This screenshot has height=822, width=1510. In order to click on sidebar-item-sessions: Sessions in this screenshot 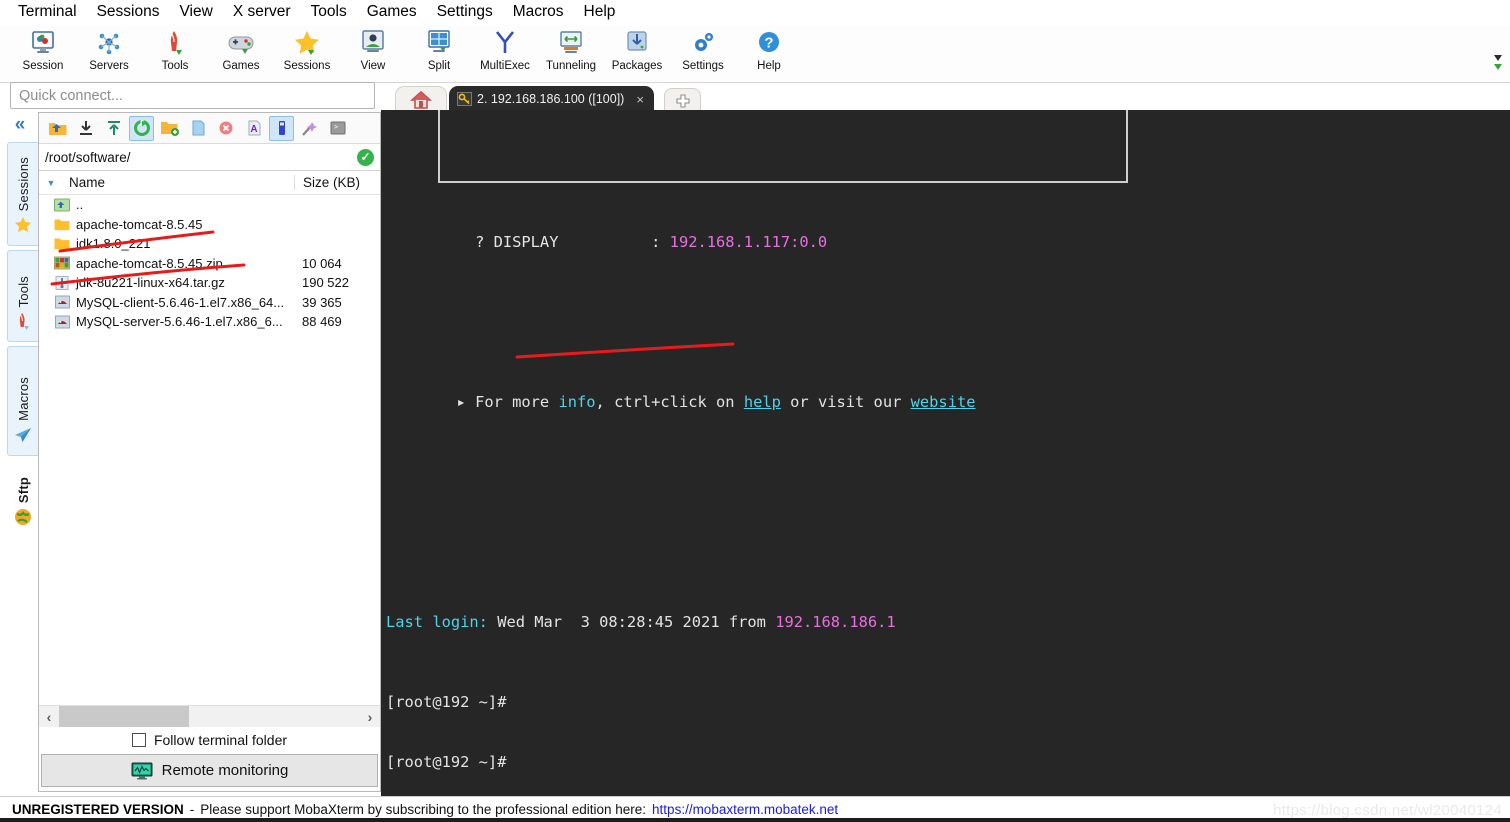, I will do `click(22, 194)`.